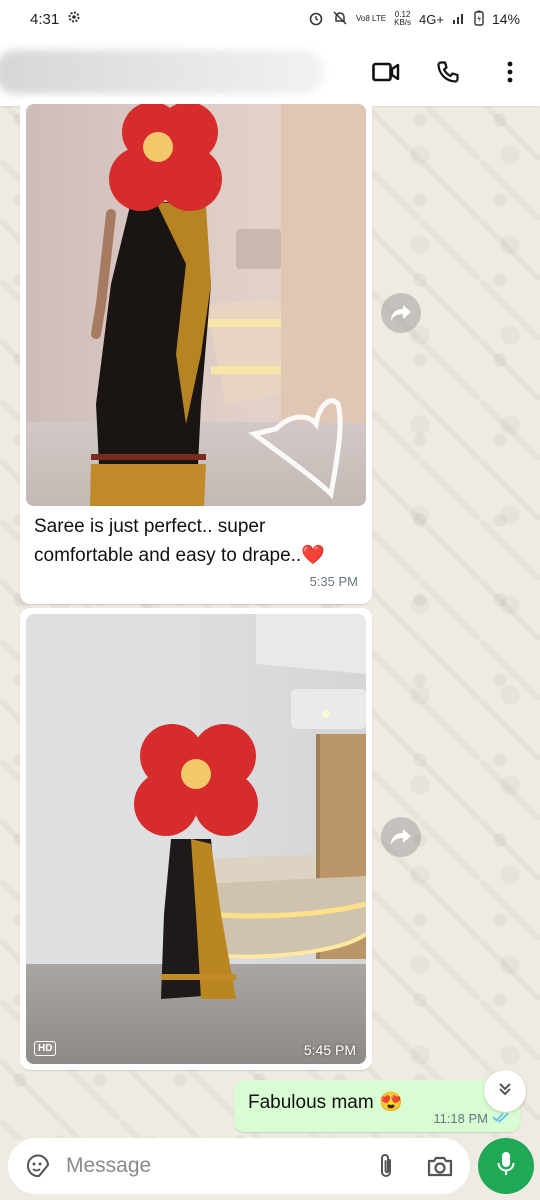  What do you see at coordinates (218, 1166) in the screenshot?
I see `message-input` at bounding box center [218, 1166].